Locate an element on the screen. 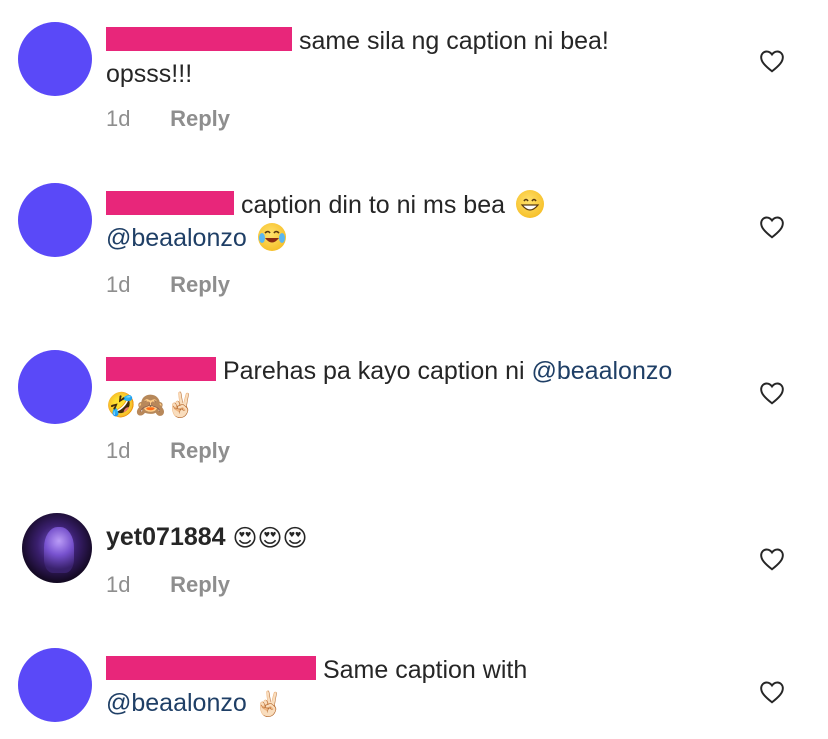 The width and height of the screenshot is (828, 739). comment-body: caption din to ni ms bea is located at coordinates (373, 205).